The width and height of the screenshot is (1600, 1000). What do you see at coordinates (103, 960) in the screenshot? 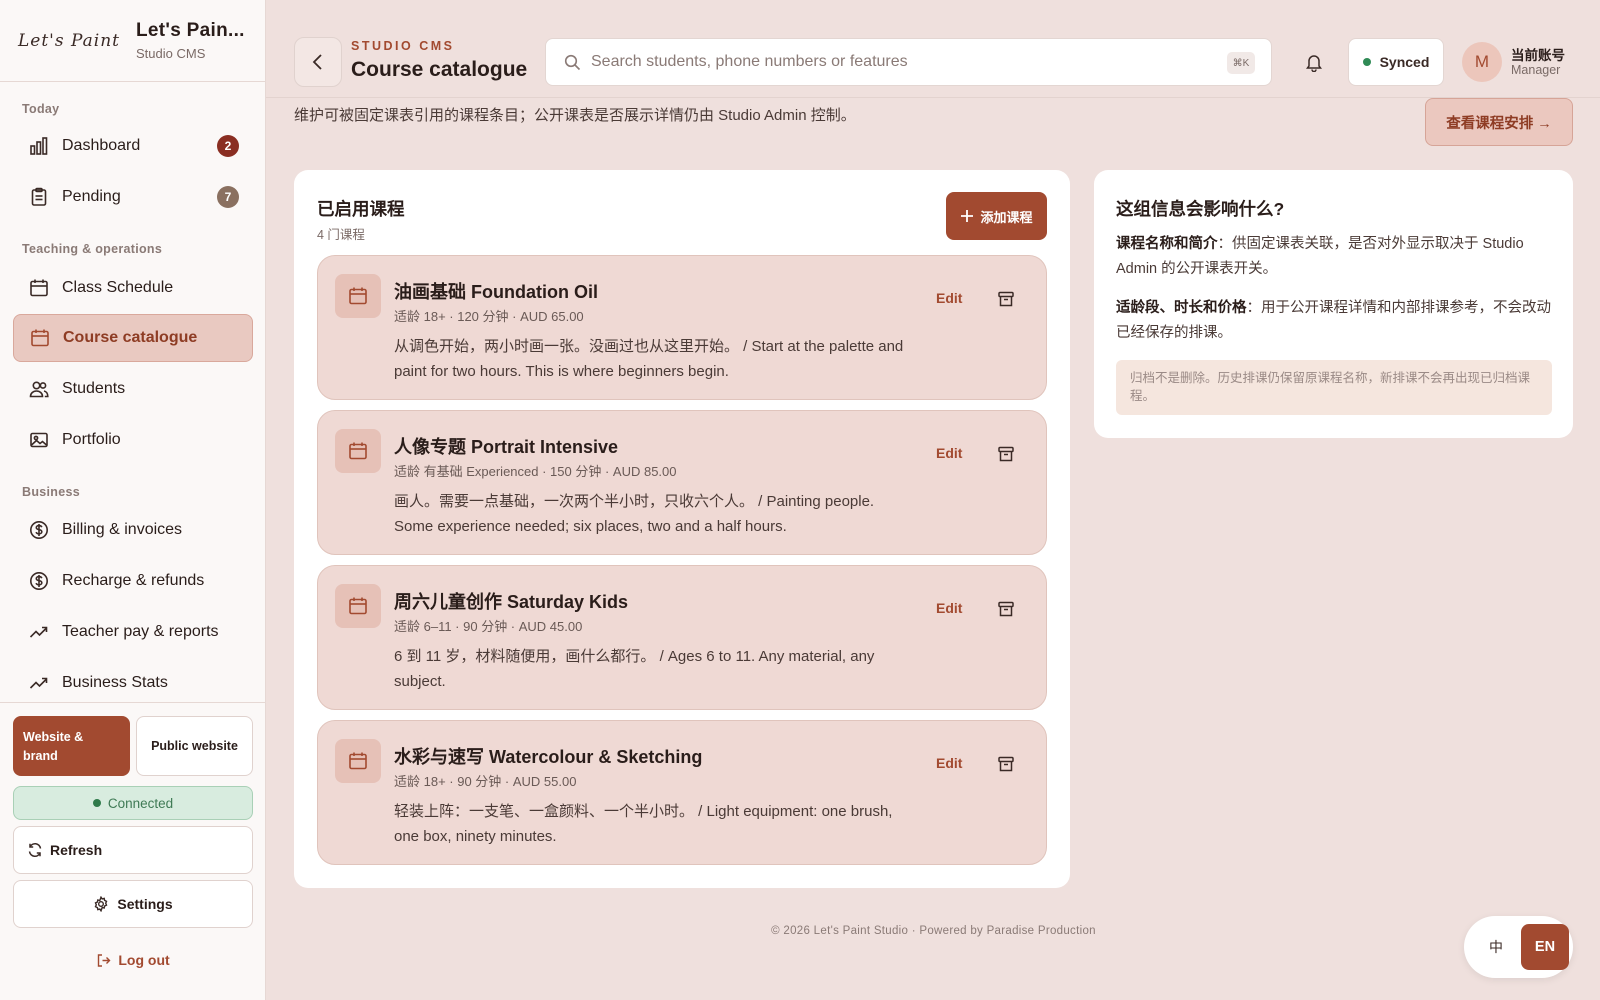
I see `logout-icon` at bounding box center [103, 960].